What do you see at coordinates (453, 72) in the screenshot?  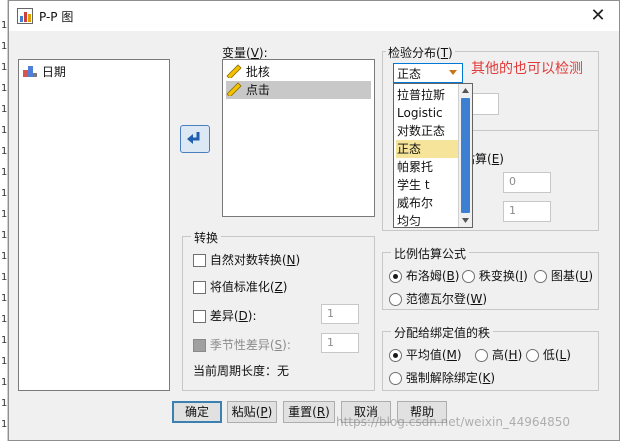 I see `chevron-down-icon` at bounding box center [453, 72].